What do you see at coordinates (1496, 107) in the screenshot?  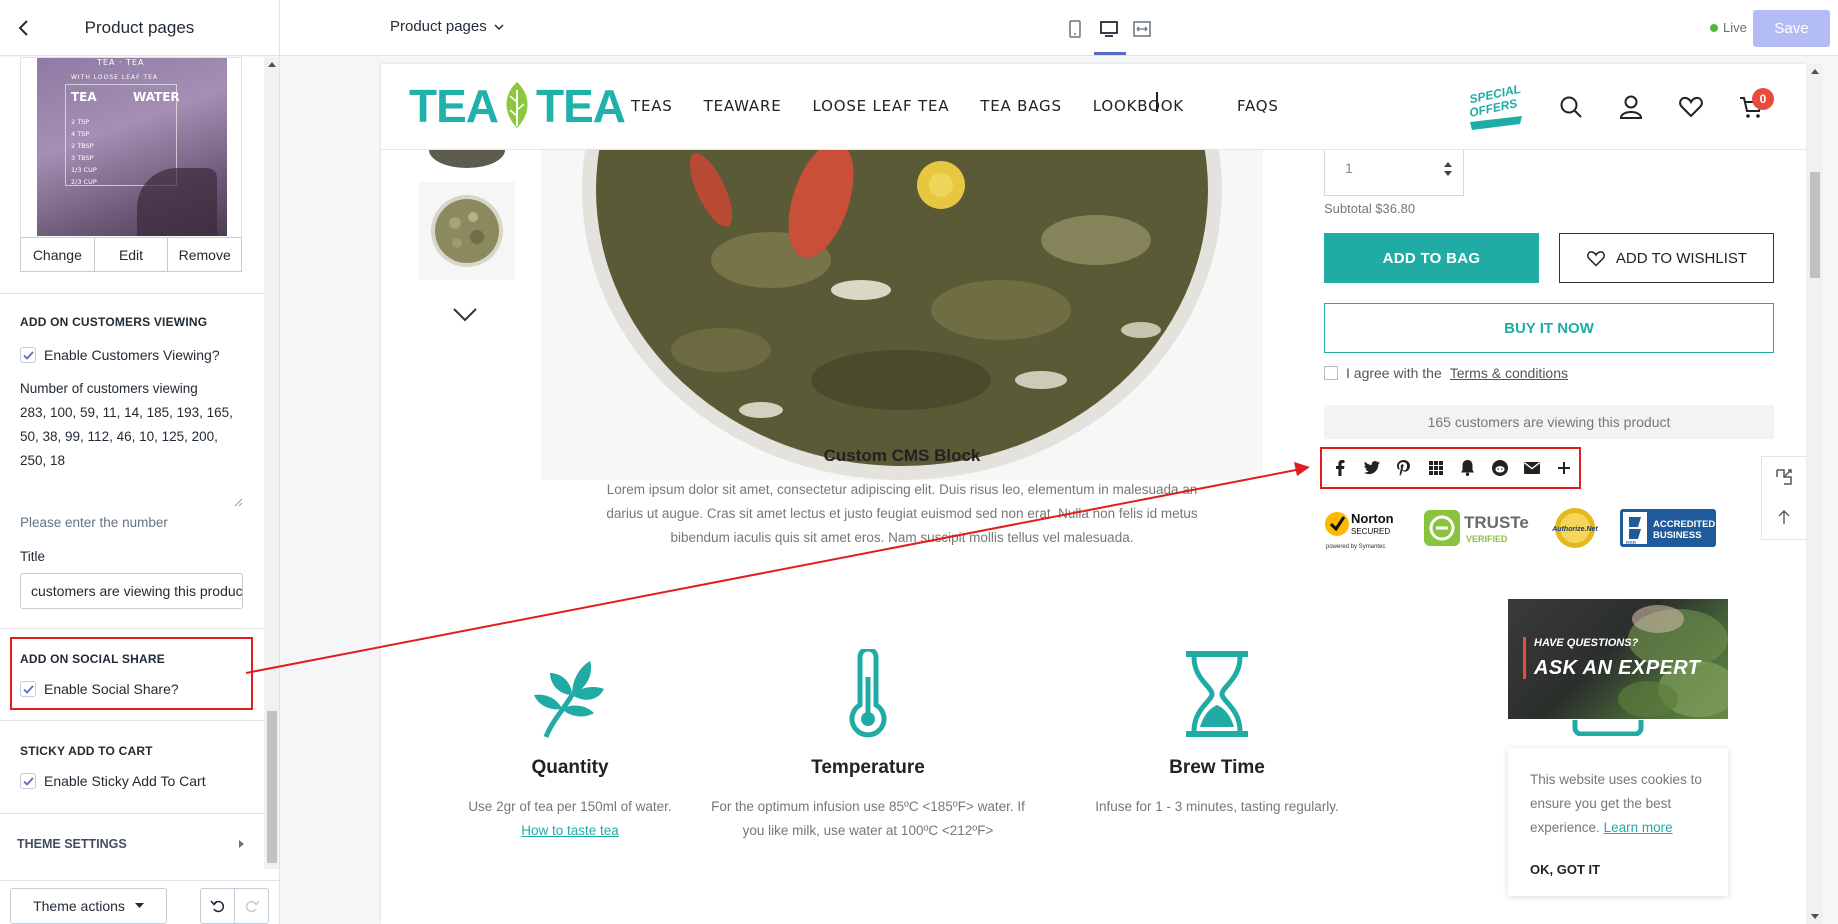 I see `special-offers-badge: SPECIAL OFFERS` at bounding box center [1496, 107].